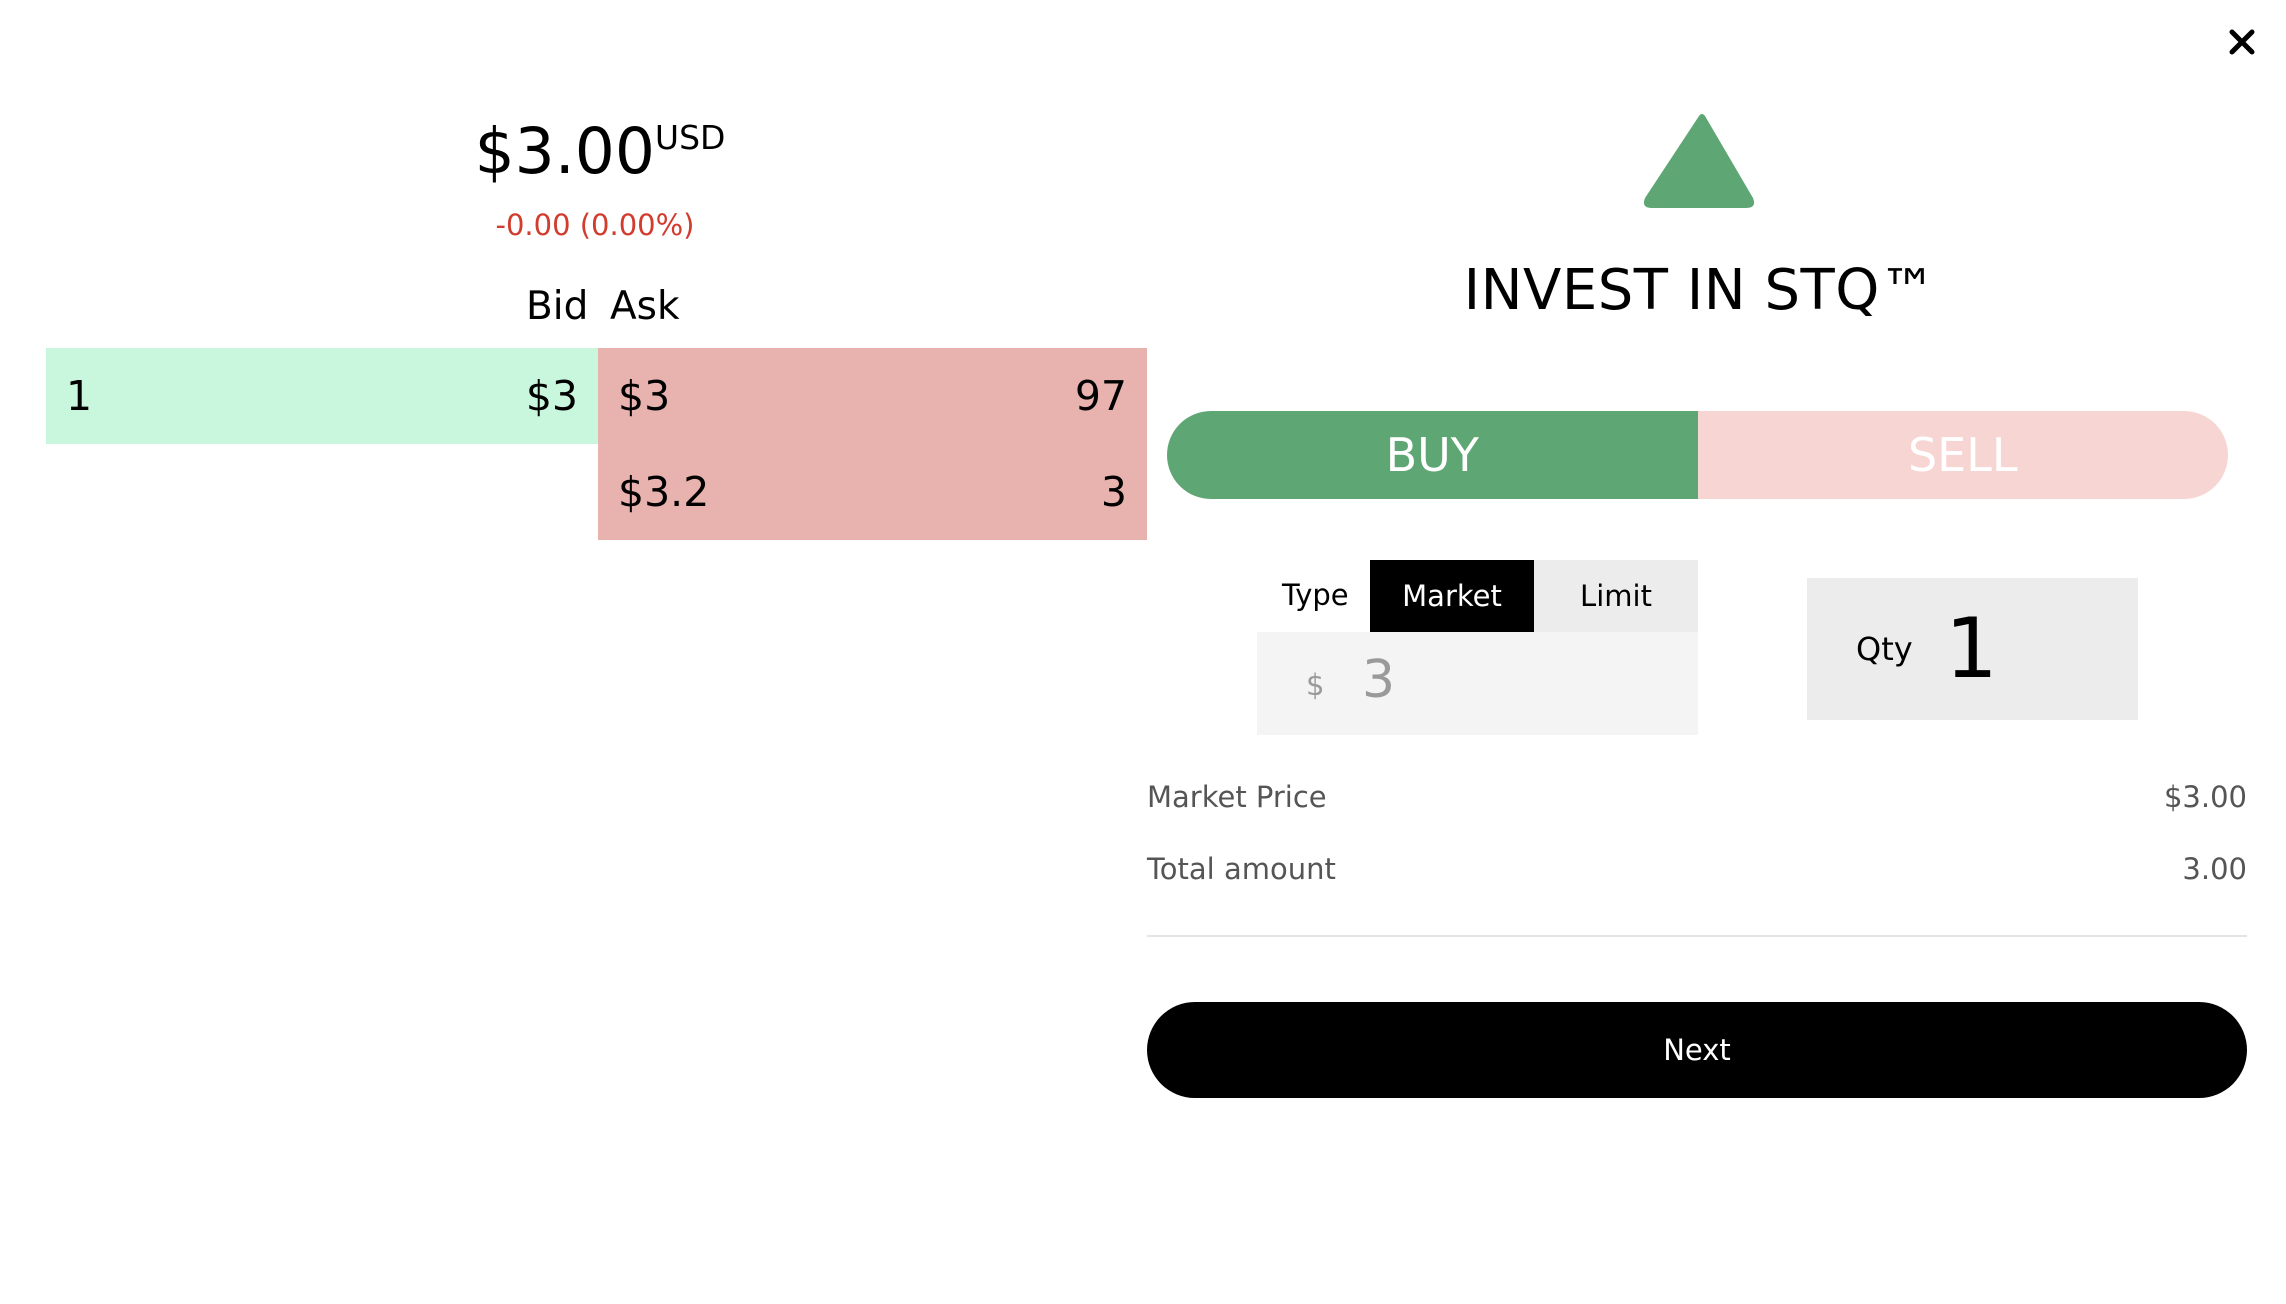 This screenshot has height=1304, width=2286. I want to click on close-button, so click(2242, 42).